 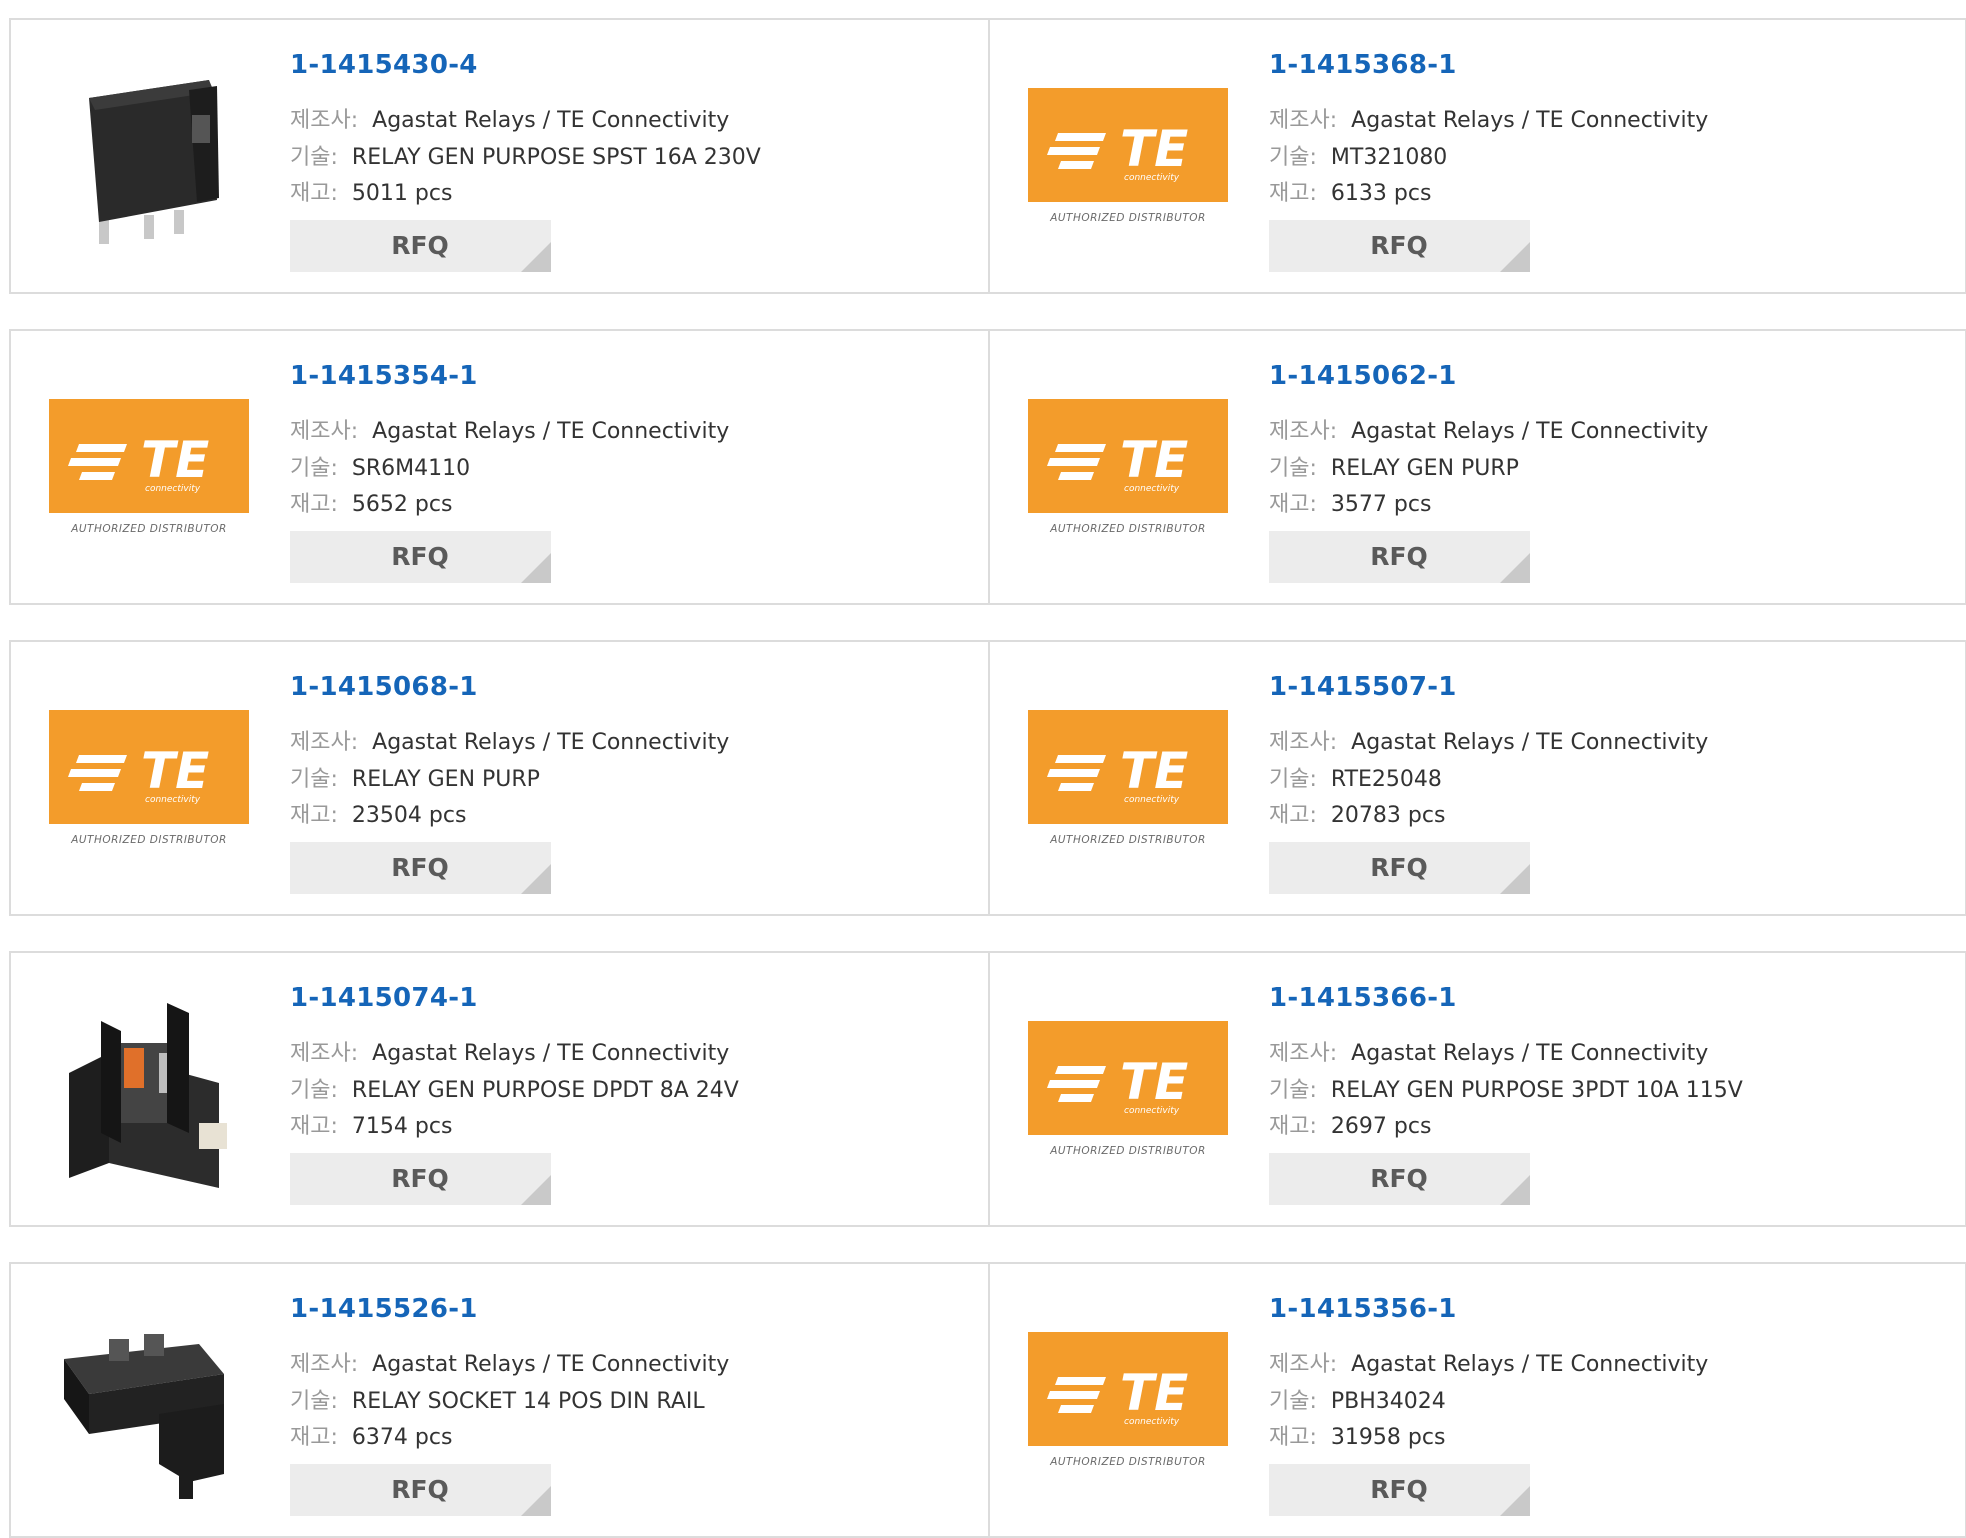 I want to click on description-line: 기술: RTE25048, so click(x=1355, y=777).